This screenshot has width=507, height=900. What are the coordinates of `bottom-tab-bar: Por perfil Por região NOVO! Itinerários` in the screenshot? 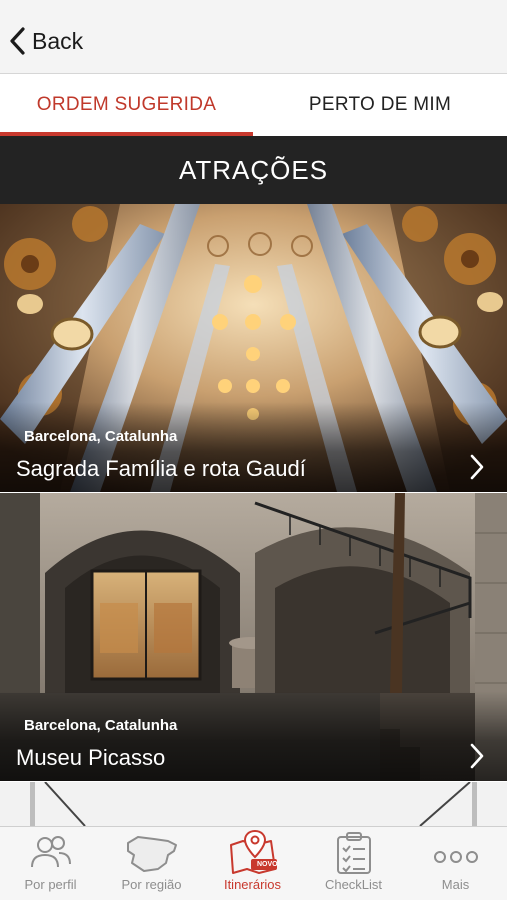 It's located at (253, 863).